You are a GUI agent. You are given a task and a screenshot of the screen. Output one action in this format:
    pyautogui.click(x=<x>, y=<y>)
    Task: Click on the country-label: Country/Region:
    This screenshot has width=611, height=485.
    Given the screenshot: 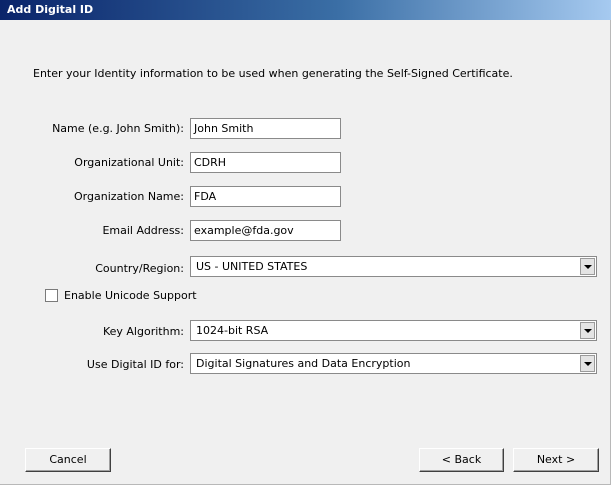 What is the action you would take?
    pyautogui.click(x=139, y=268)
    